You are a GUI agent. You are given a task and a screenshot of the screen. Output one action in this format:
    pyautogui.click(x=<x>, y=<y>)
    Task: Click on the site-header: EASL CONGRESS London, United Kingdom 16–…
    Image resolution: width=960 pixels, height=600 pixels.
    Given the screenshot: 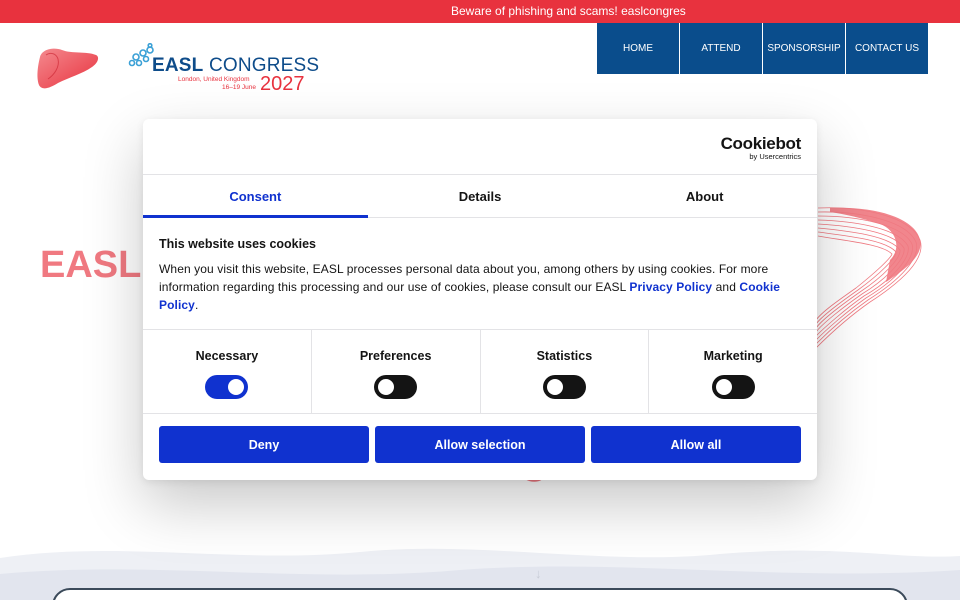 What is the action you would take?
    pyautogui.click(x=480, y=63)
    